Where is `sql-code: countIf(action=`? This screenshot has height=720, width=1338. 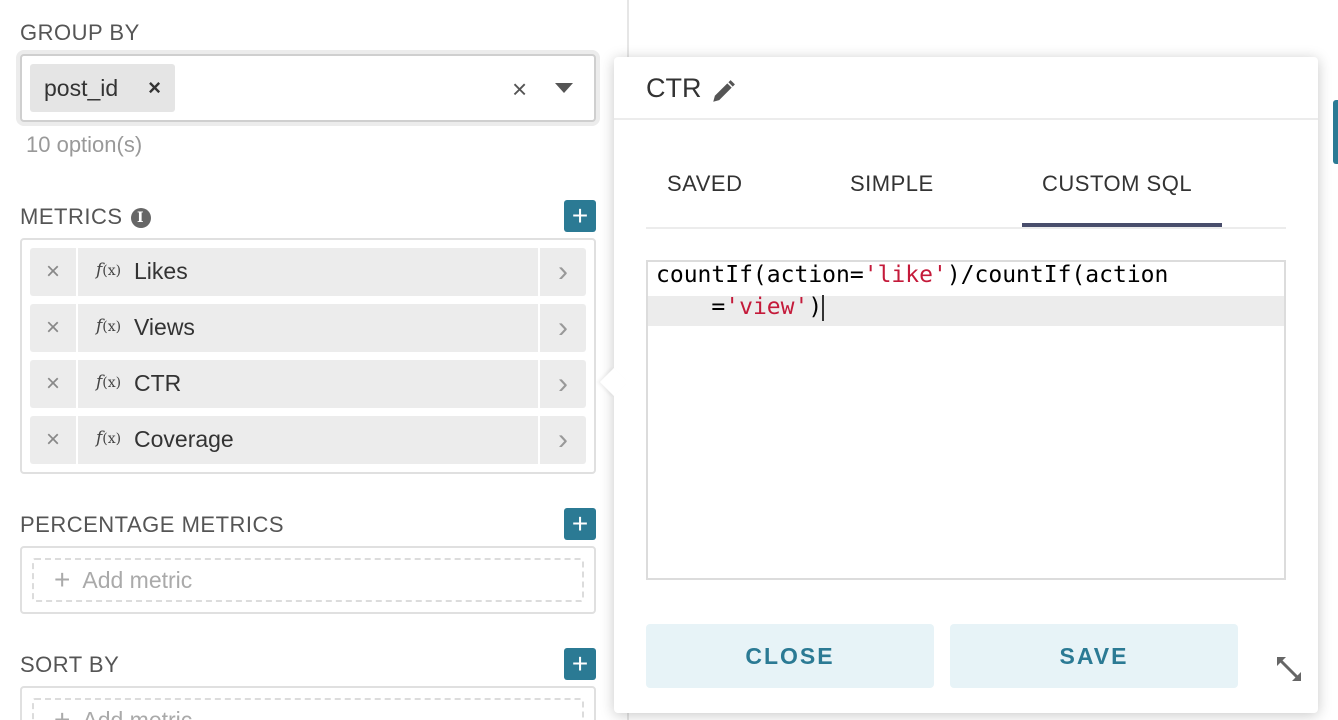
sql-code: countIf(action= is located at coordinates (760, 275).